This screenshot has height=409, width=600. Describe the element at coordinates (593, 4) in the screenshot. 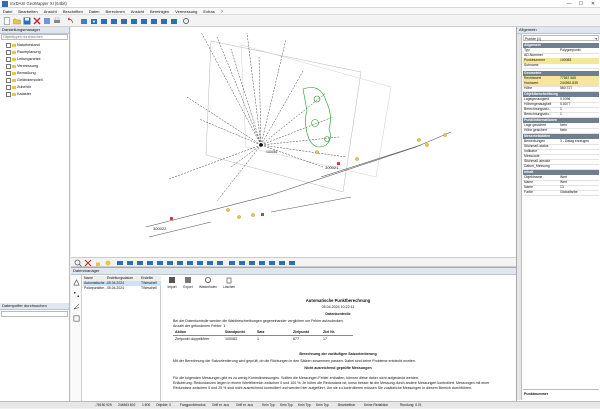

I see `close-button: ✕` at that location.